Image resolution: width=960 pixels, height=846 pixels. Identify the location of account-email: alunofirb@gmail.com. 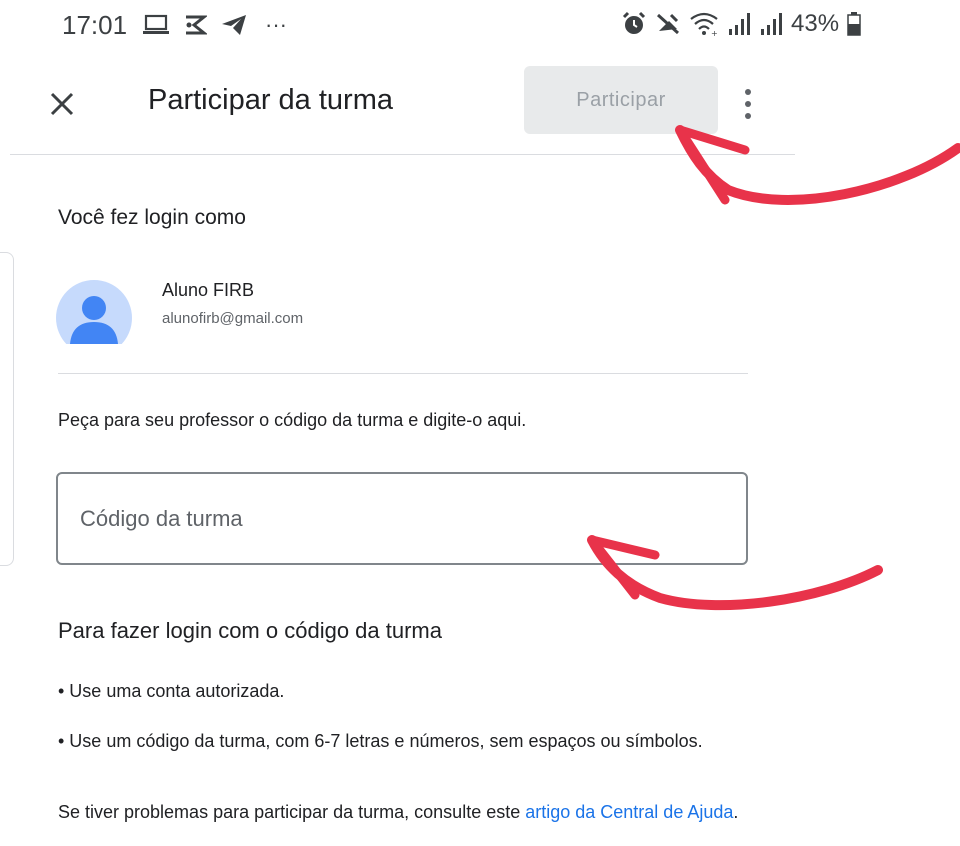
(233, 318).